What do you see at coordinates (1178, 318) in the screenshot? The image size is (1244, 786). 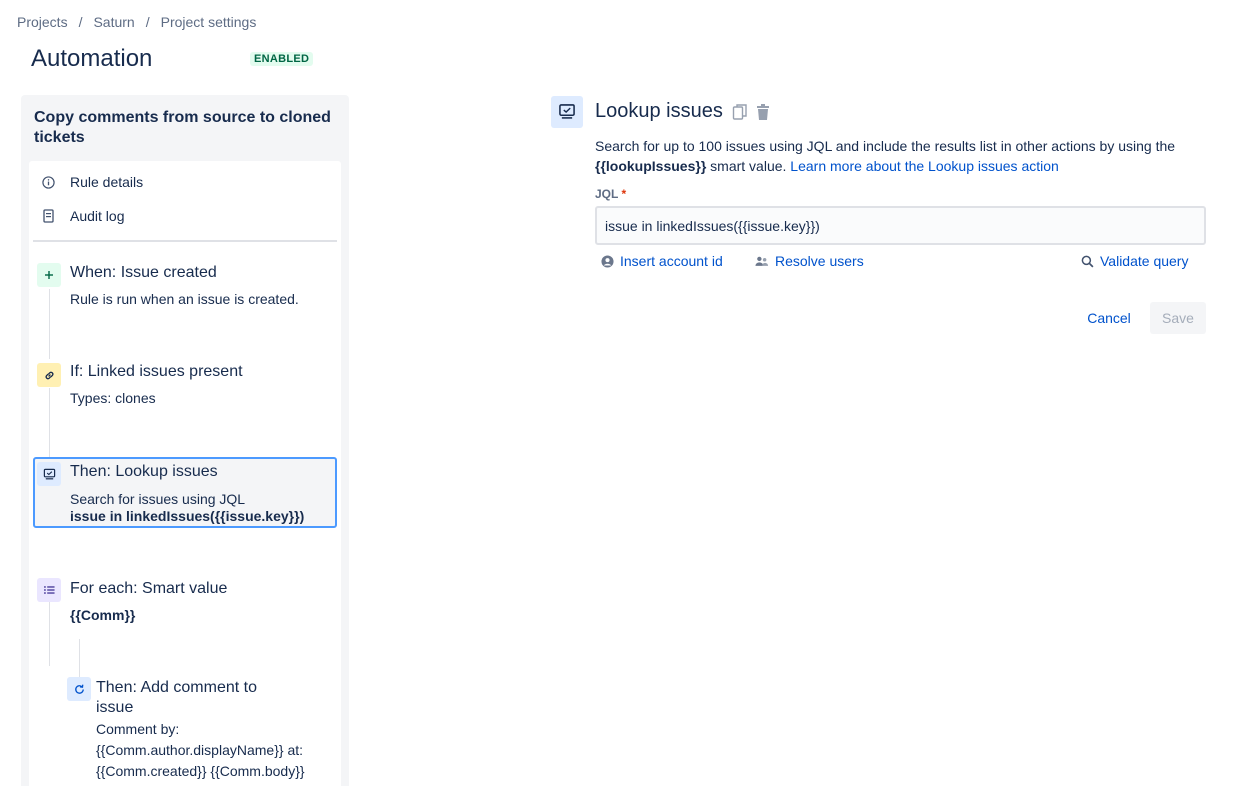 I see `save-button: Save` at bounding box center [1178, 318].